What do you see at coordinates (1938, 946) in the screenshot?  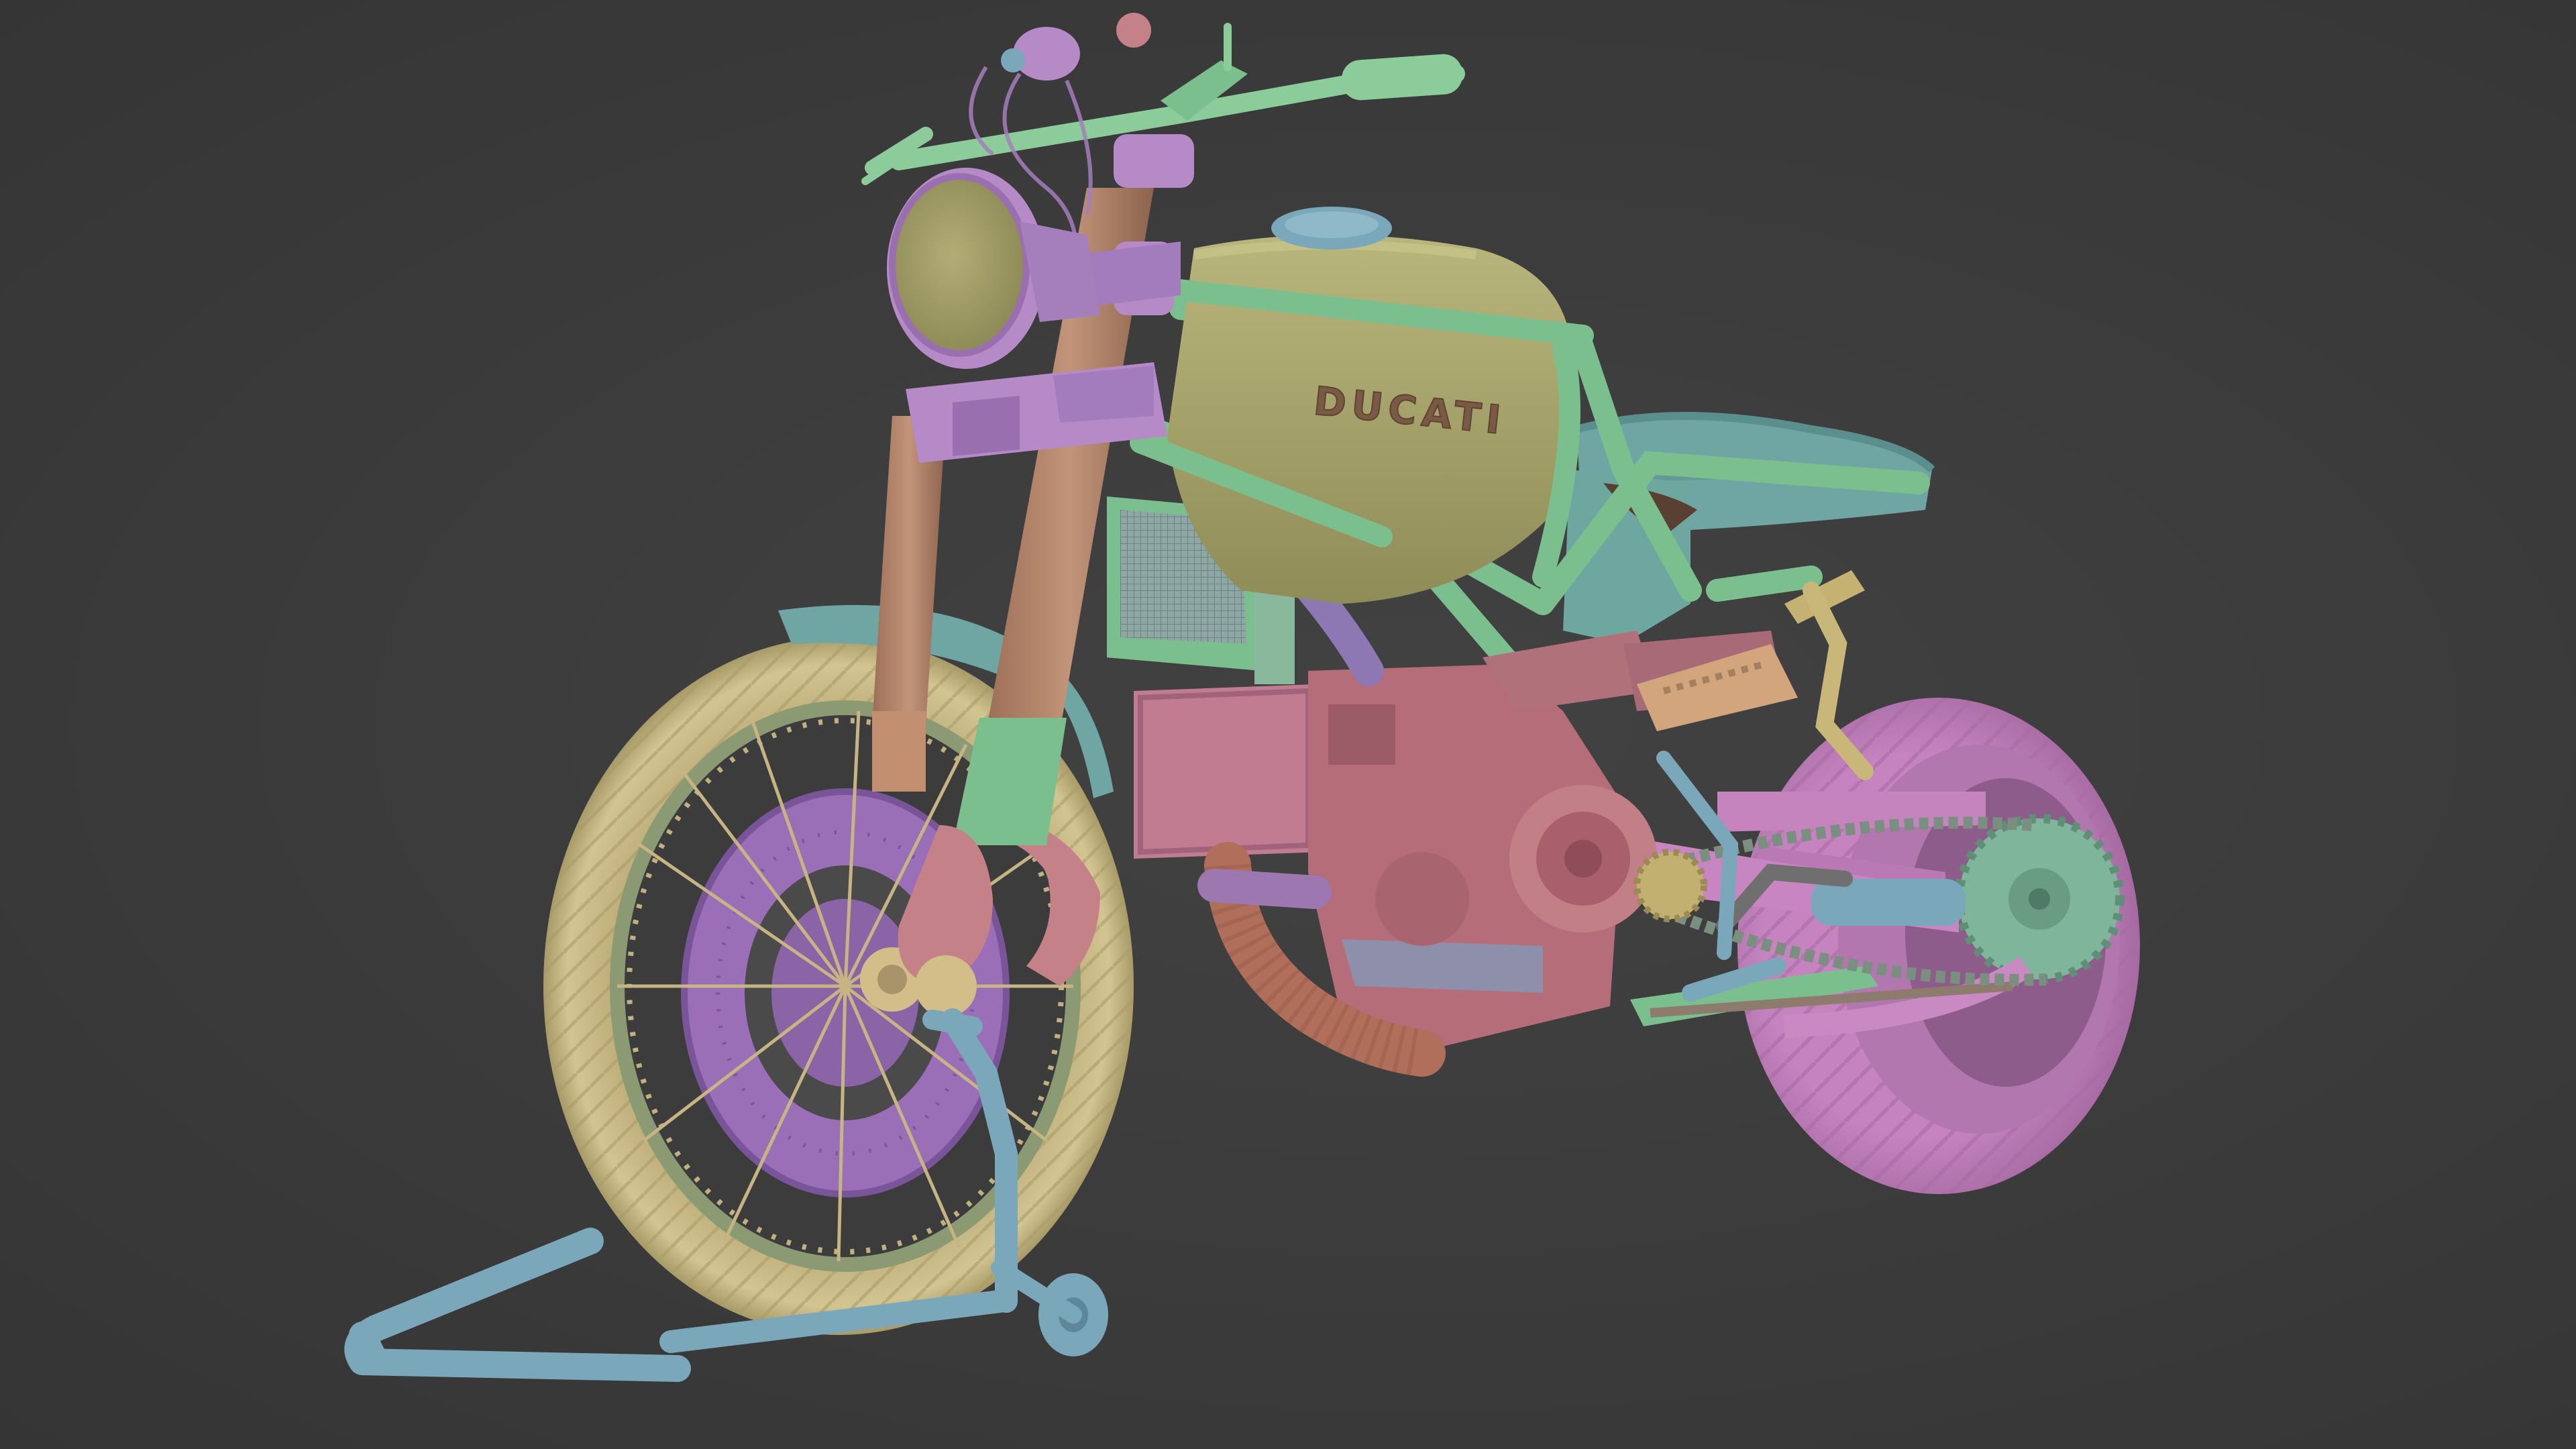 I see `rear-wheel` at bounding box center [1938, 946].